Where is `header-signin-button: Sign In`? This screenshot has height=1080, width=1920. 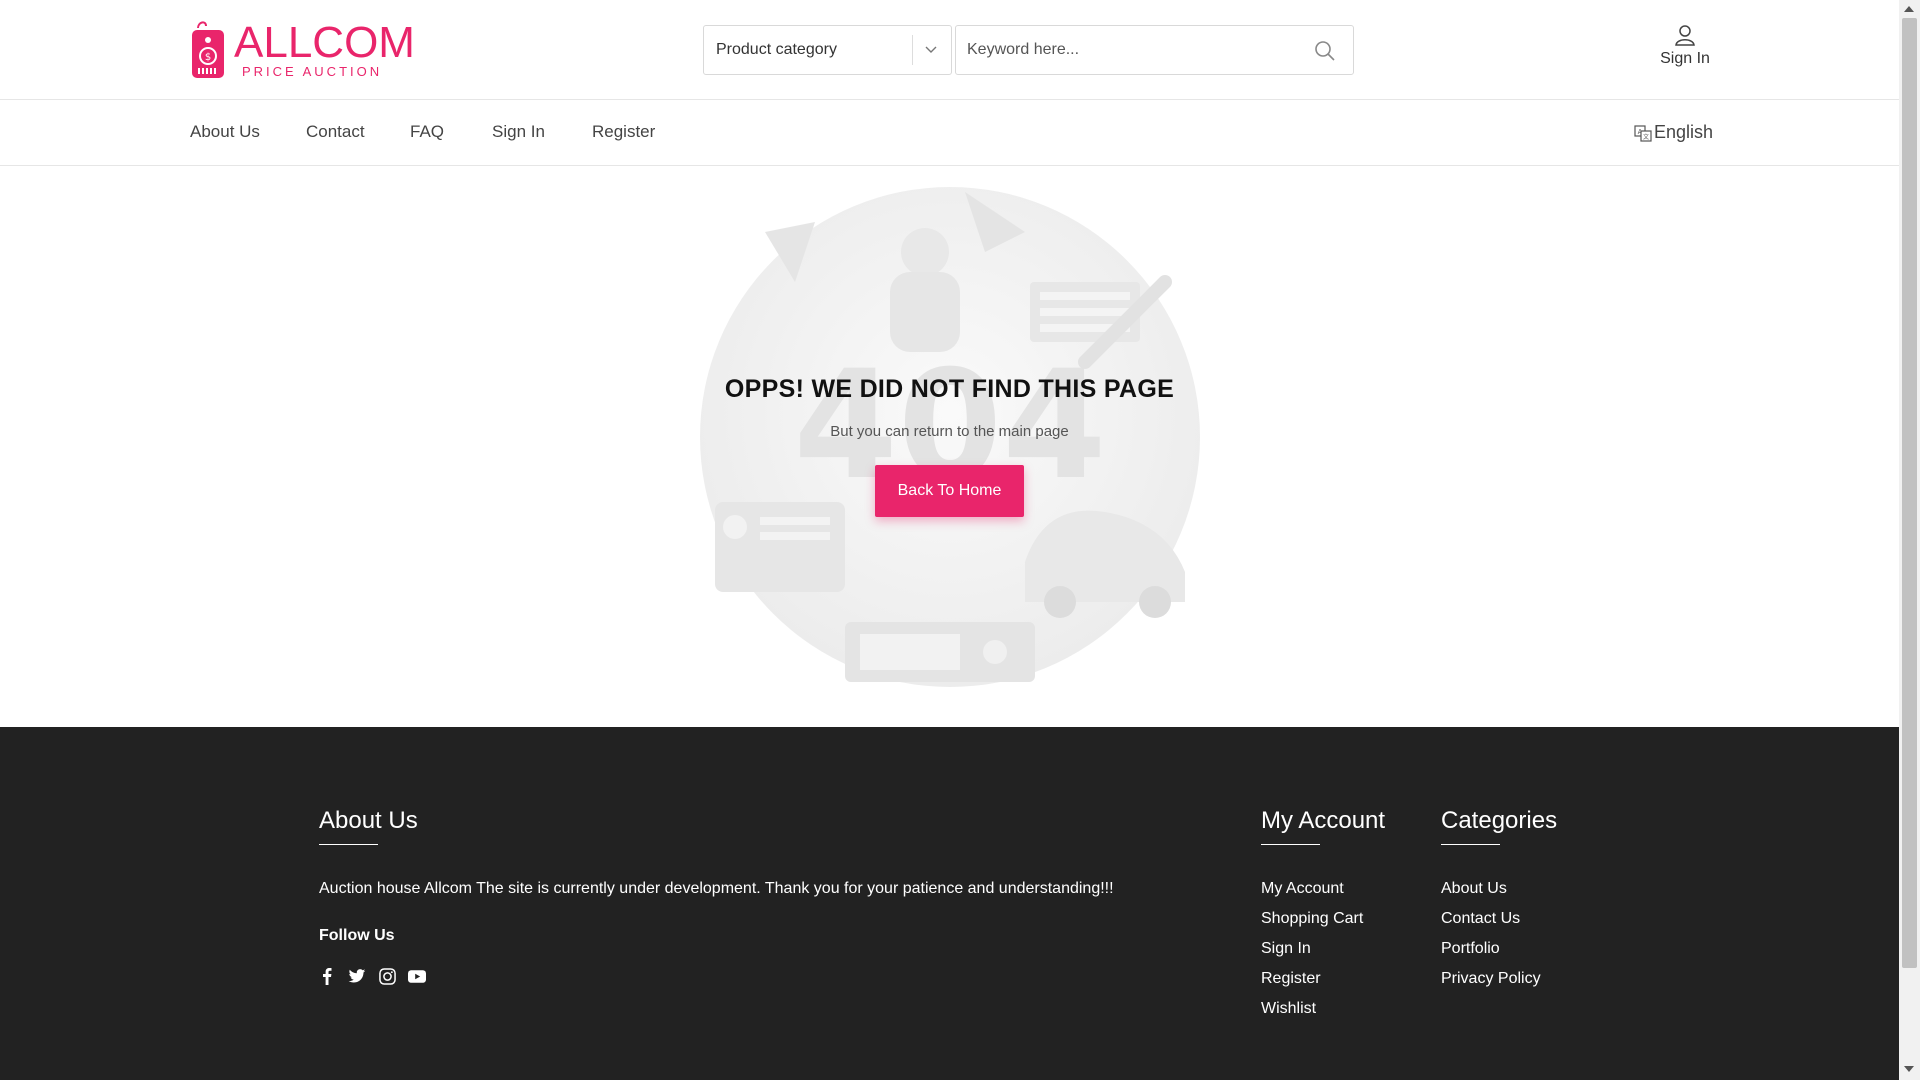 header-signin-button: Sign In is located at coordinates (1685, 46).